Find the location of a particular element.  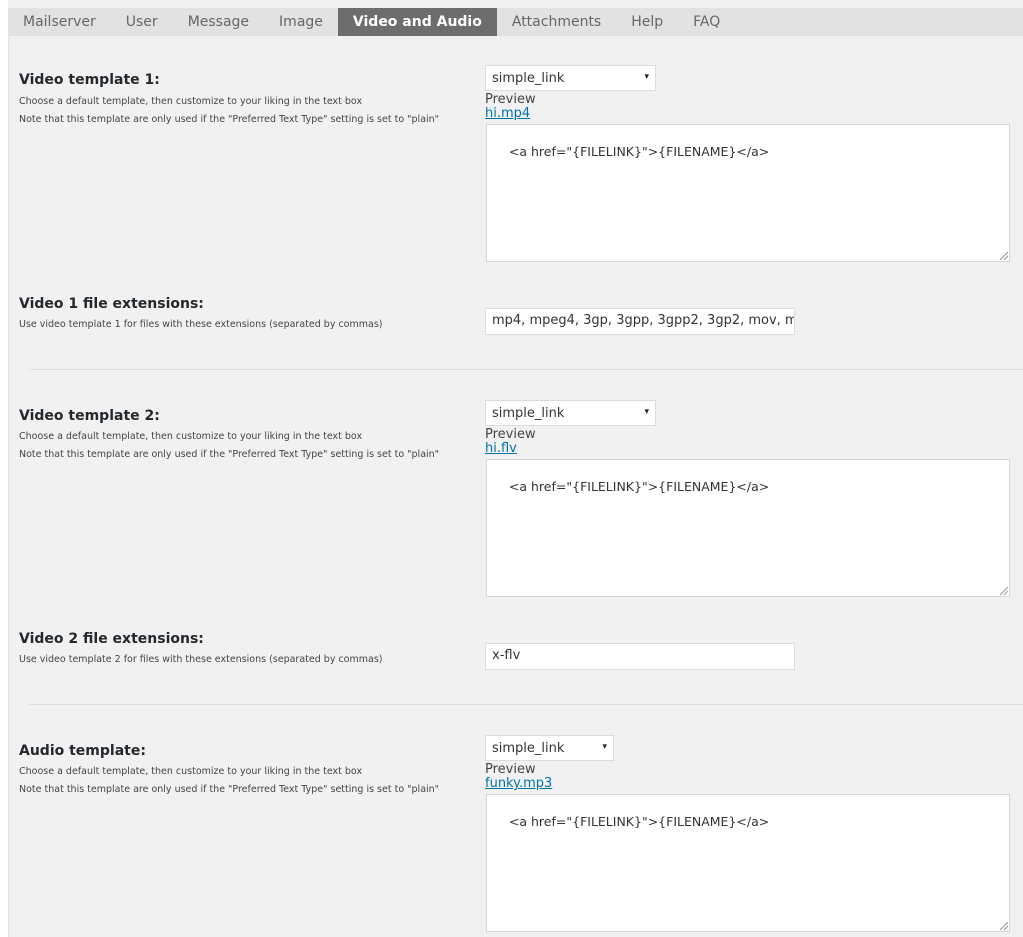

tab-image: Image is located at coordinates (301, 22).